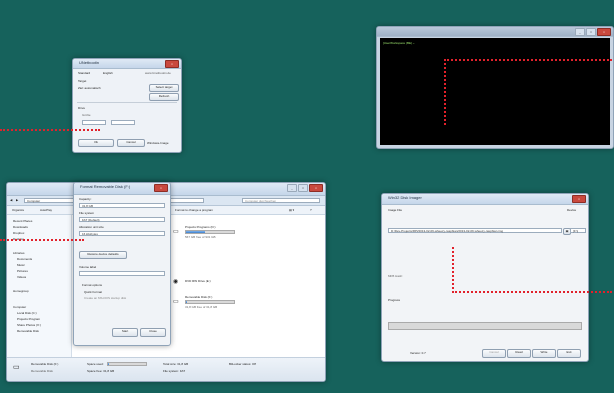 This screenshot has width=614, height=393. What do you see at coordinates (125, 332) in the screenshot?
I see `start-button: Start` at bounding box center [125, 332].